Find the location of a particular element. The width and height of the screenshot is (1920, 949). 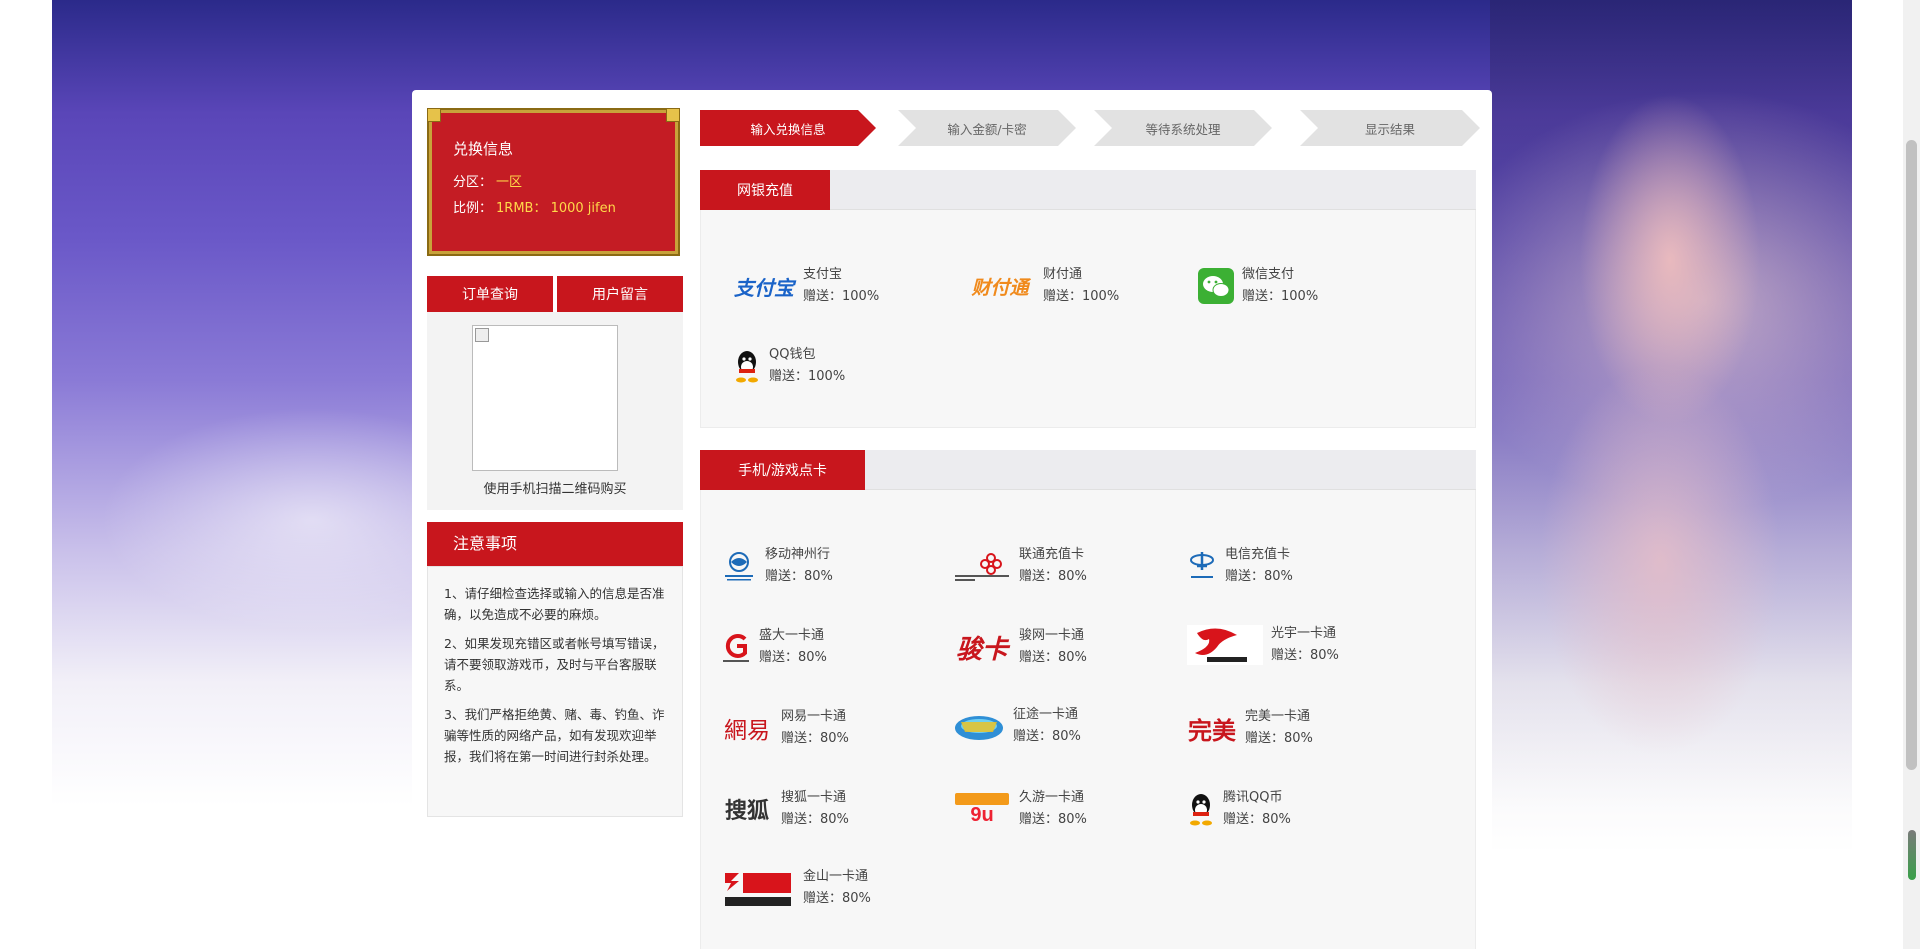

pay-option-name: 支付宝 is located at coordinates (823, 274).